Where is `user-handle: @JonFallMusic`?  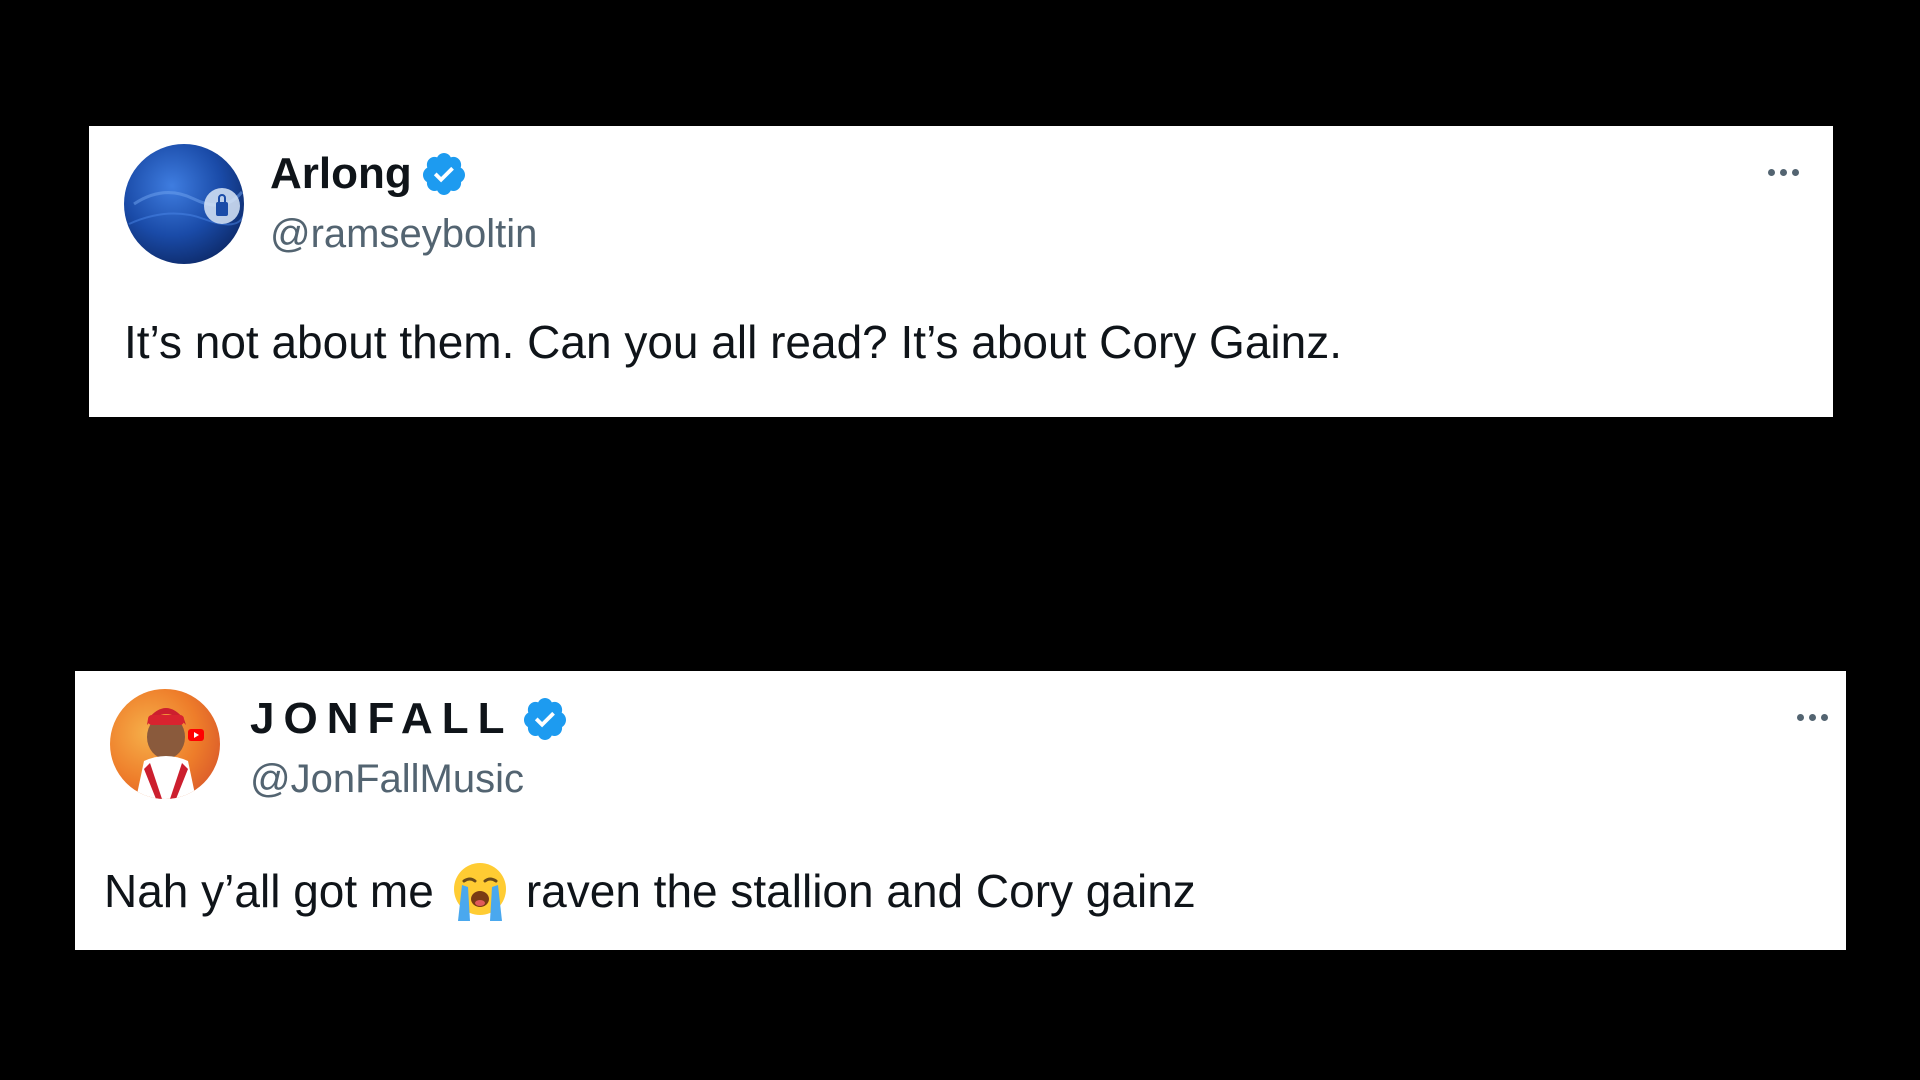 user-handle: @JonFallMusic is located at coordinates (387, 779).